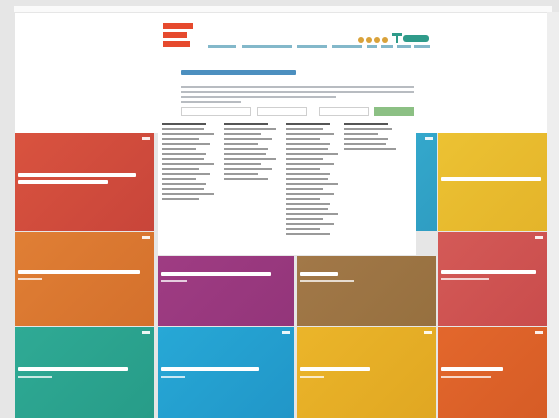 This screenshot has width=559, height=418. I want to click on site-header, so click(281, 42).